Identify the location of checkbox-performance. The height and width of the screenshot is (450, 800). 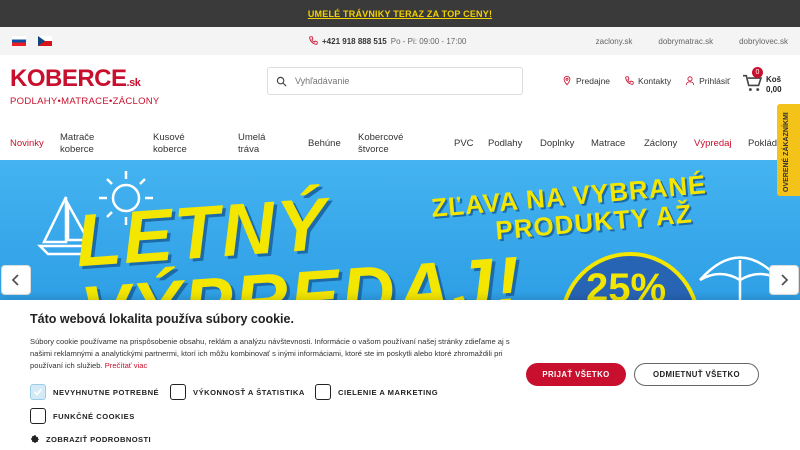
(178, 392).